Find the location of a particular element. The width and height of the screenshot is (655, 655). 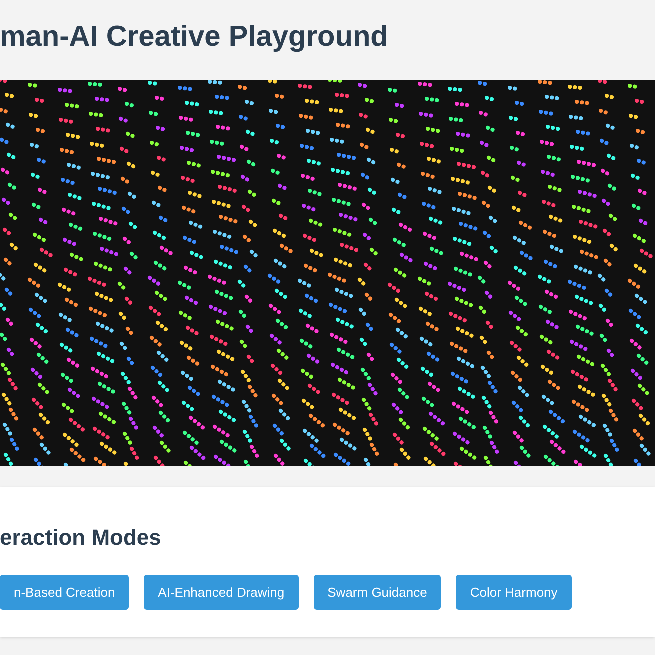

mode-button: n-Based Creation is located at coordinates (65, 592).